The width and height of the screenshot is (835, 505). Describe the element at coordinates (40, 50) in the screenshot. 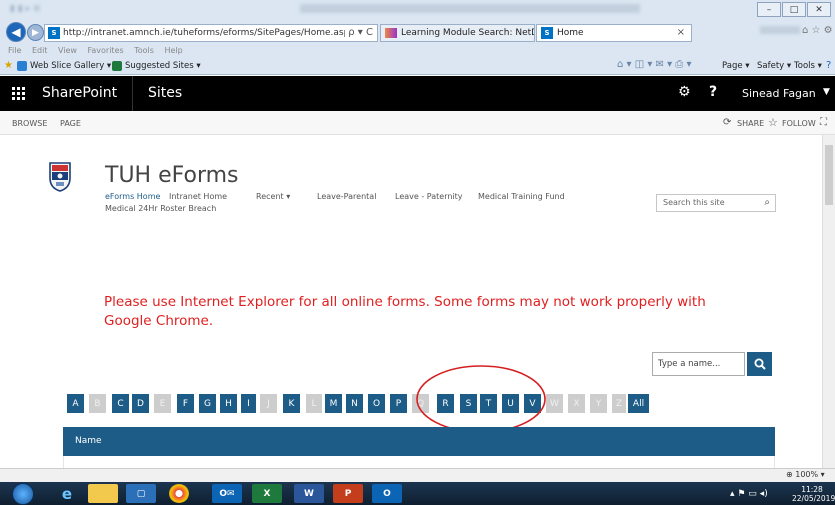

I see `menu-edit: Edit` at that location.